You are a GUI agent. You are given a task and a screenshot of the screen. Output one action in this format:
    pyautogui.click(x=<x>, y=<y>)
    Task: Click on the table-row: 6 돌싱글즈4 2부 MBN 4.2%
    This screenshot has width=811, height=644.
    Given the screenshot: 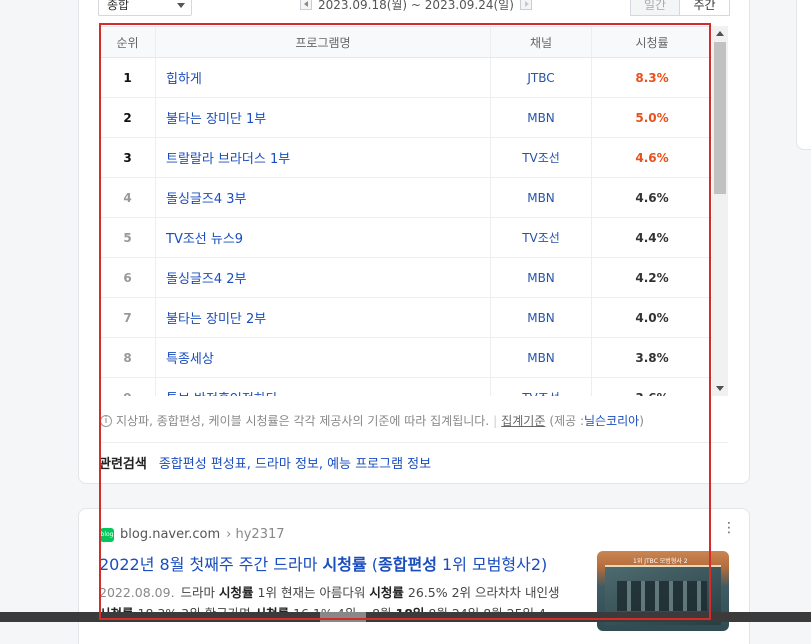 What is the action you would take?
    pyautogui.click(x=414, y=278)
    